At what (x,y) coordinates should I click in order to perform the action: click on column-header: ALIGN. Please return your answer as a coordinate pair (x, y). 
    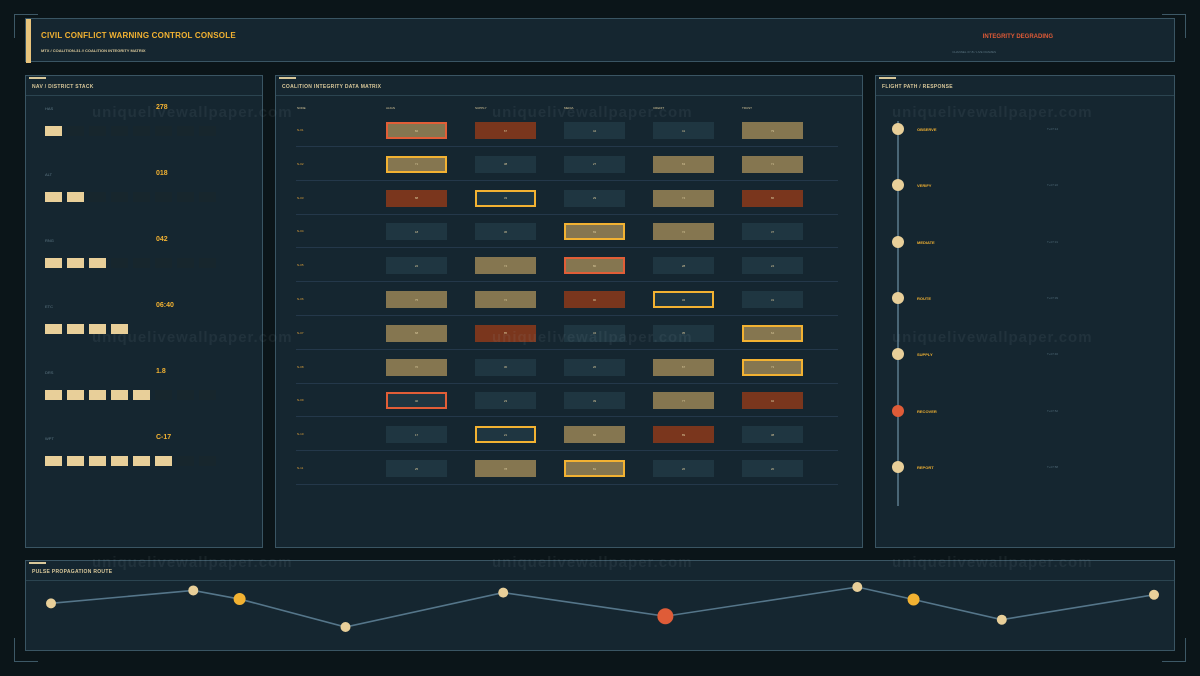
    Looking at the image, I should click on (391, 108).